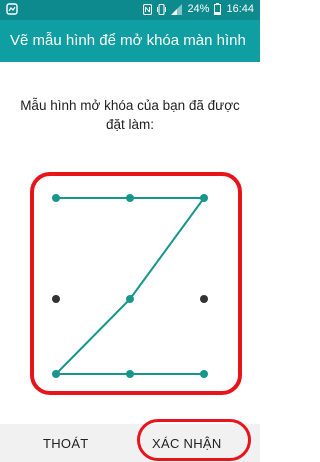 This screenshot has width=320, height=462. Describe the element at coordinates (130, 443) in the screenshot. I see `bottom-action-bar: THOÁT XÁC NHẬN` at that location.